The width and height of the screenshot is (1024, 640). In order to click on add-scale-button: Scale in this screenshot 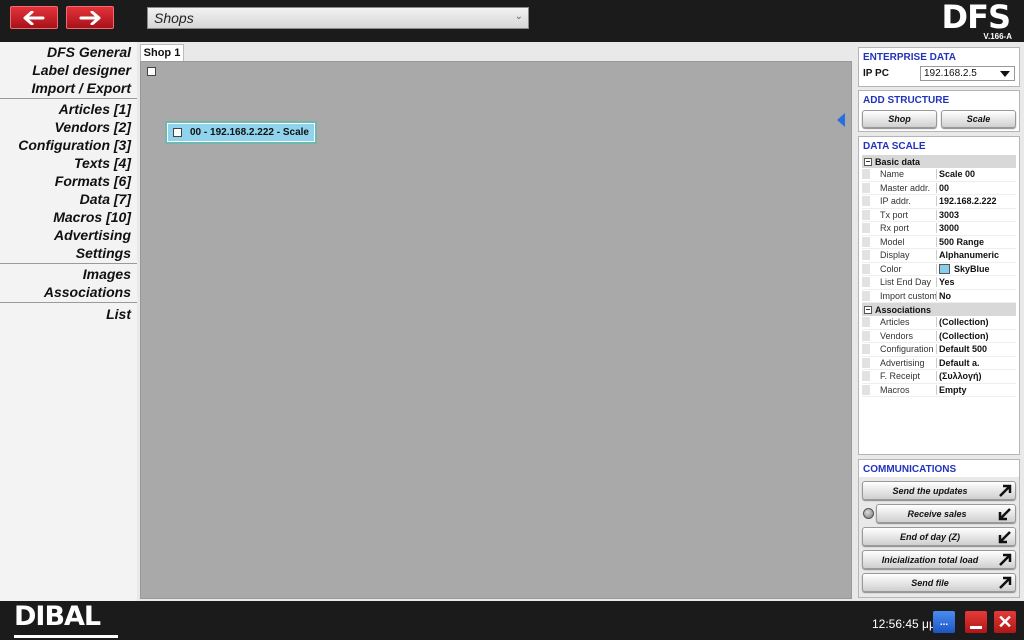, I will do `click(978, 119)`.